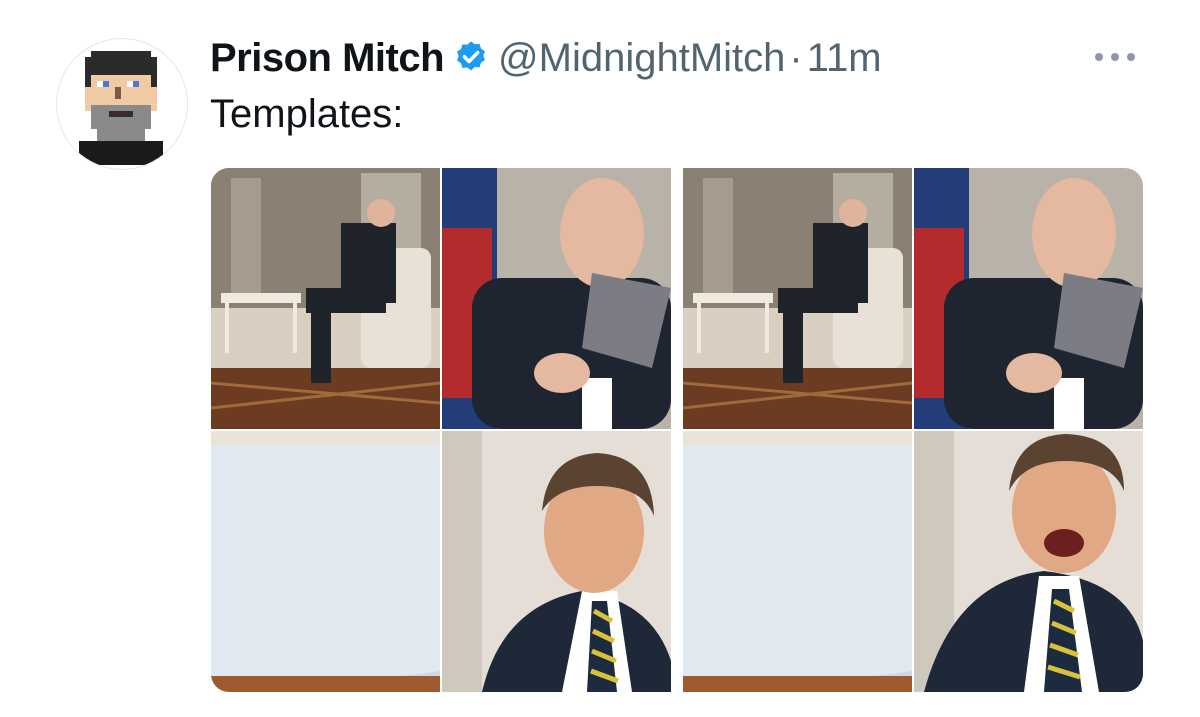 This screenshot has height=717, width=1200. I want to click on pixel-face-avatar-image, so click(121, 108).